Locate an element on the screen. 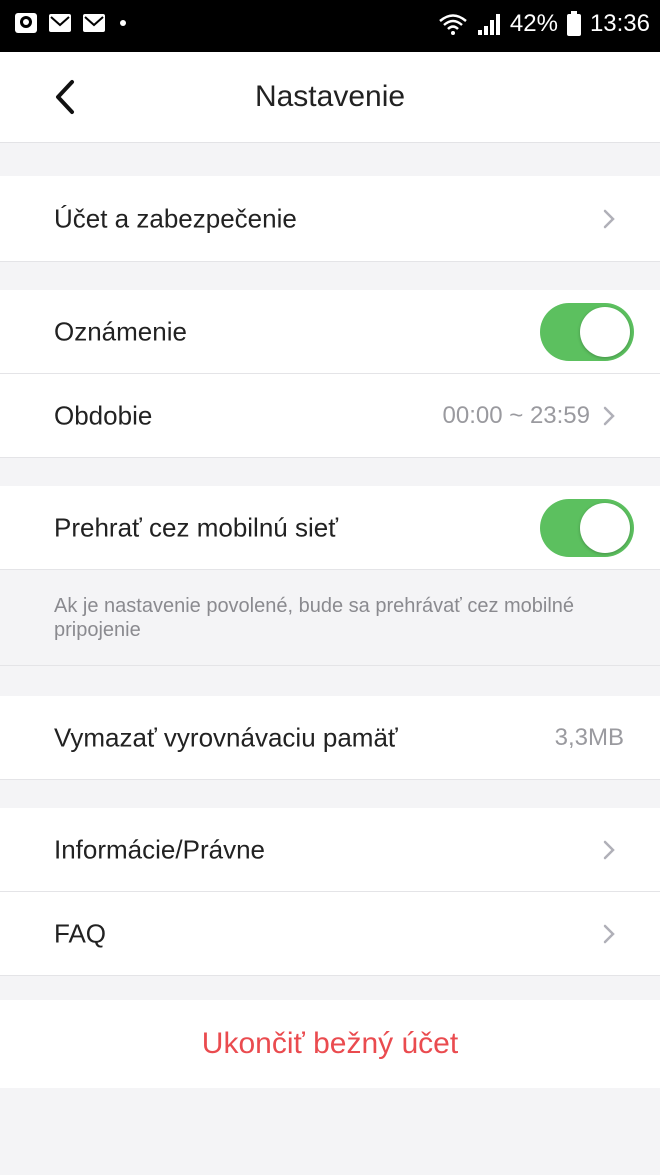  faq-label: FAQ is located at coordinates (80, 933).